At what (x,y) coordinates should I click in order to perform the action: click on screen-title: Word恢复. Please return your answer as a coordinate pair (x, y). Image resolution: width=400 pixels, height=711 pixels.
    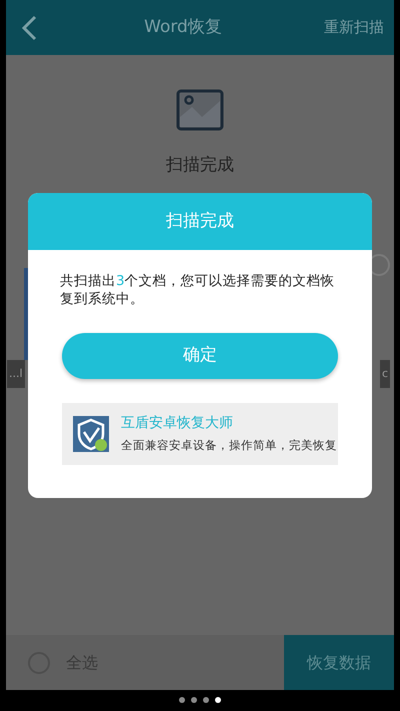
    Looking at the image, I should click on (183, 27).